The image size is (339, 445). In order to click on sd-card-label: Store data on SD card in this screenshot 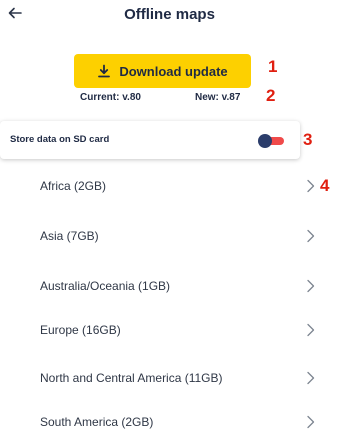, I will do `click(60, 139)`.